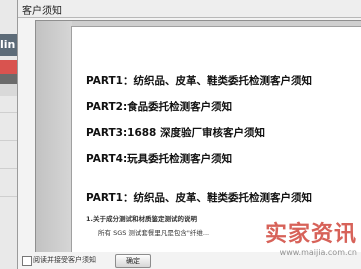  What do you see at coordinates (318, 252) in the screenshot?
I see `watermark-url: www.maijia.com.cn` at bounding box center [318, 252].